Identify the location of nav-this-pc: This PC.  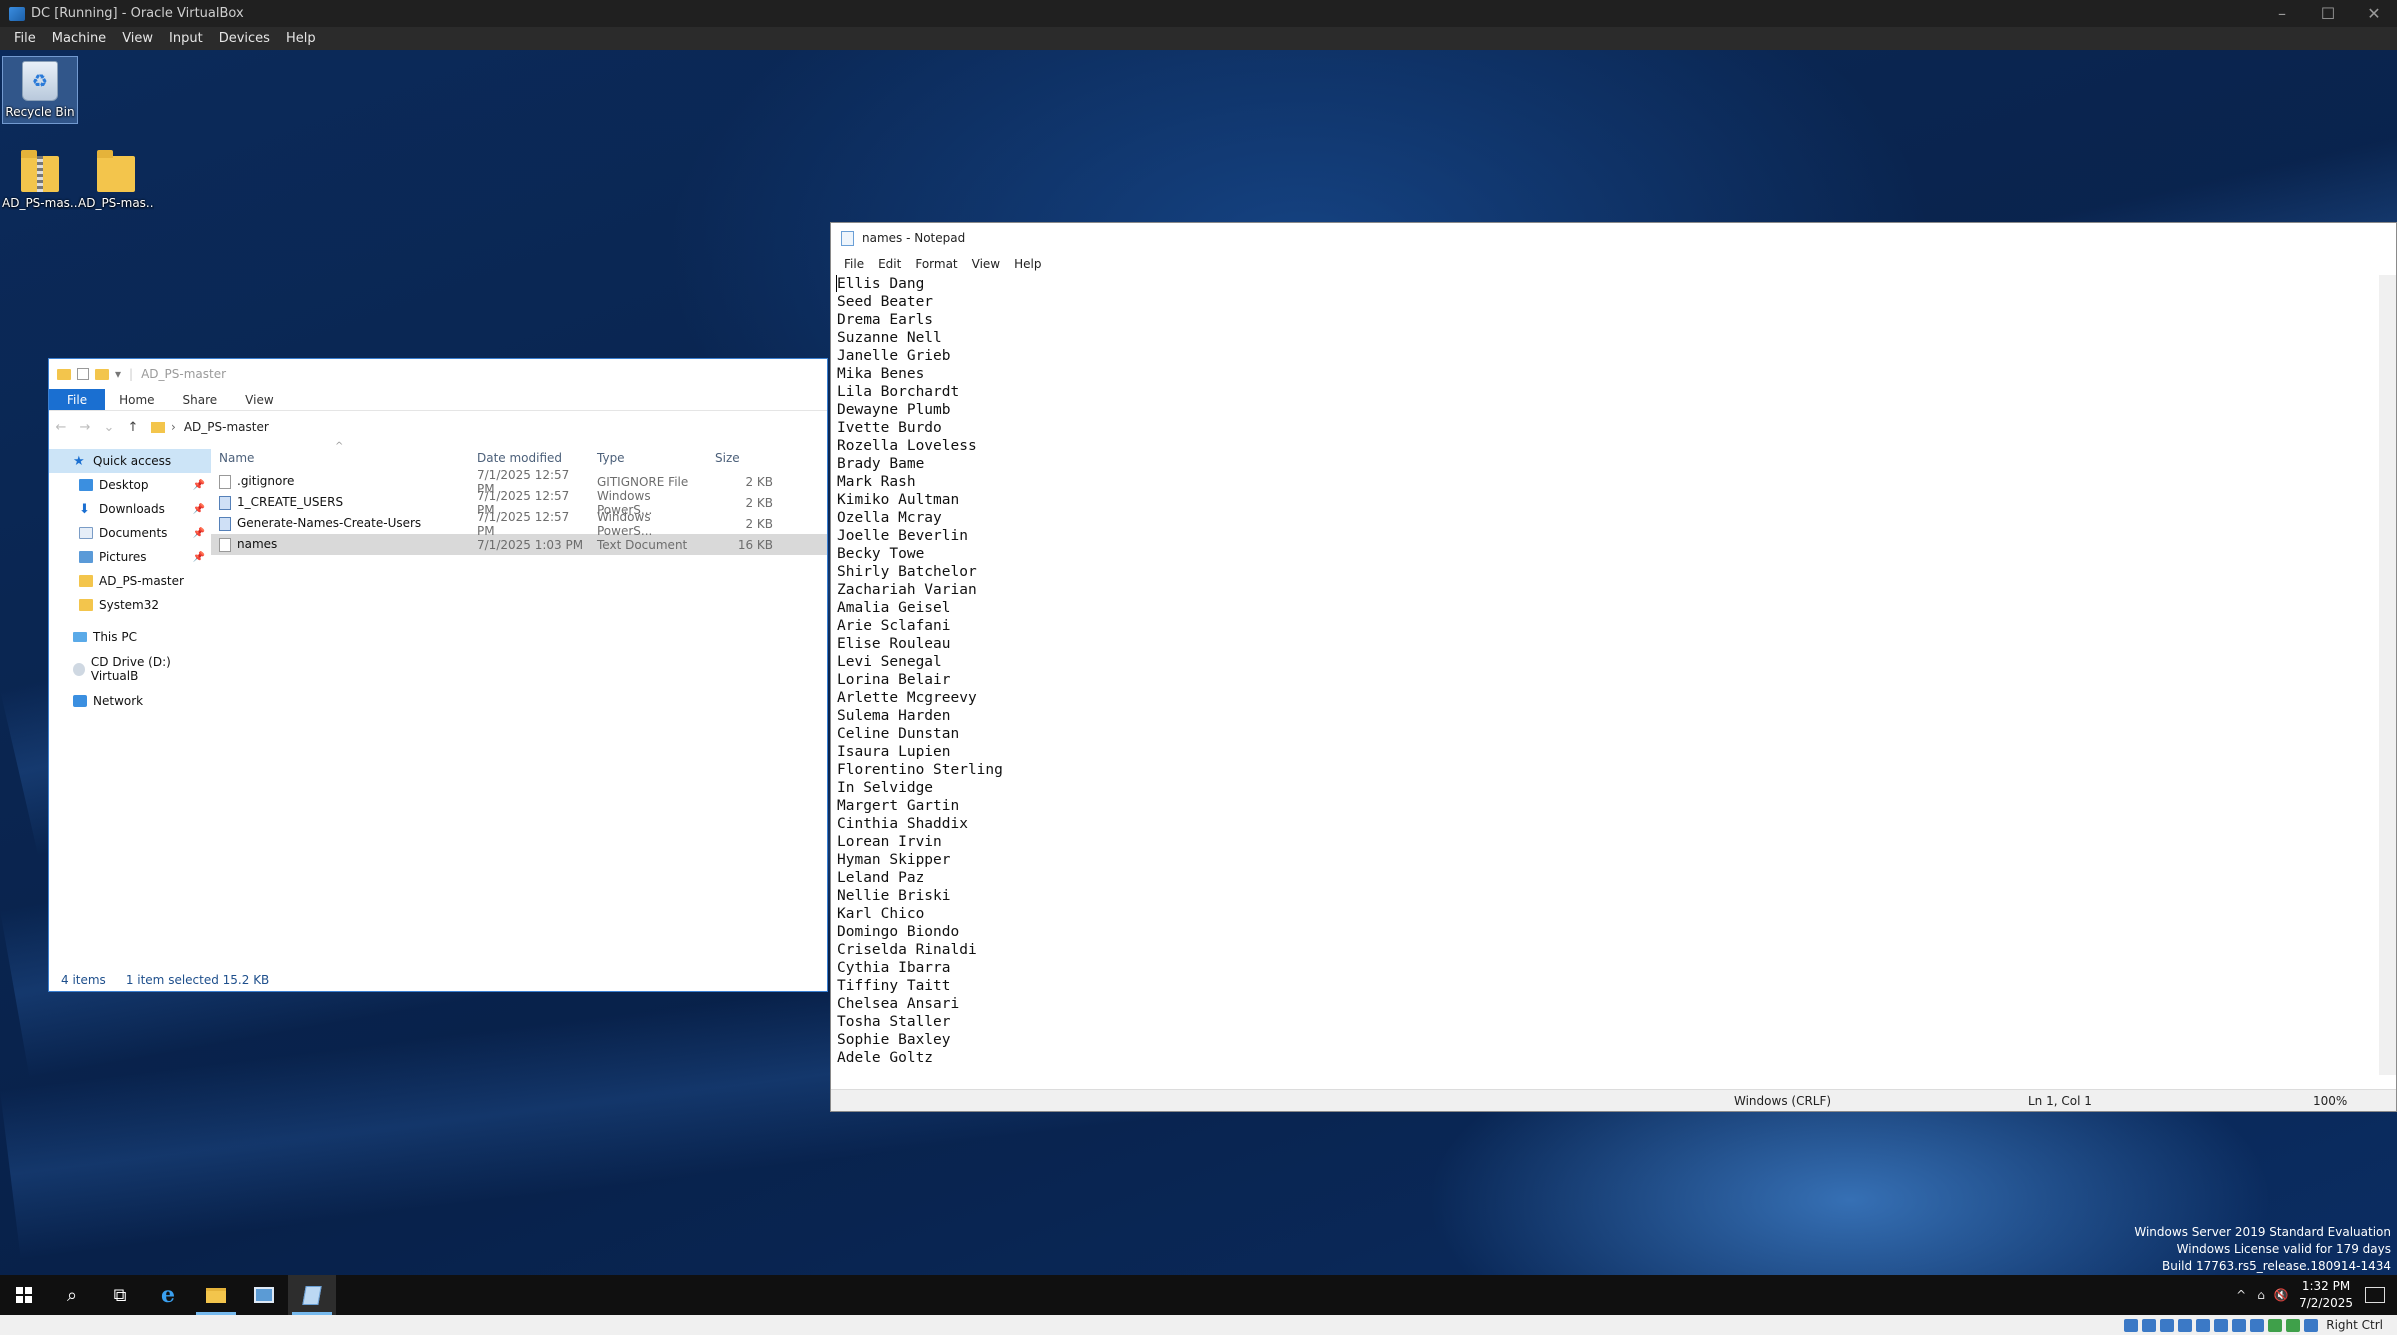
(130, 637).